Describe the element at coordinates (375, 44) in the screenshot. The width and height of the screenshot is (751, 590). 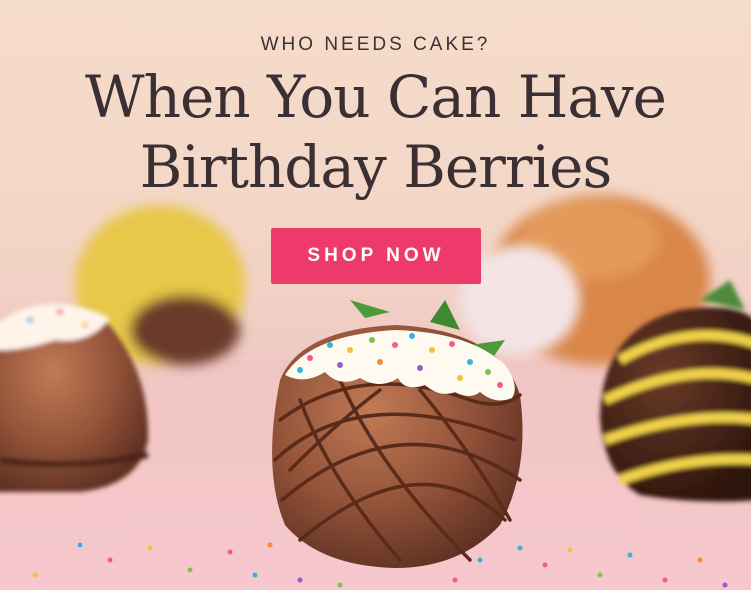
I see `eyebrow-text: WHO NEEDS CAKE?` at that location.